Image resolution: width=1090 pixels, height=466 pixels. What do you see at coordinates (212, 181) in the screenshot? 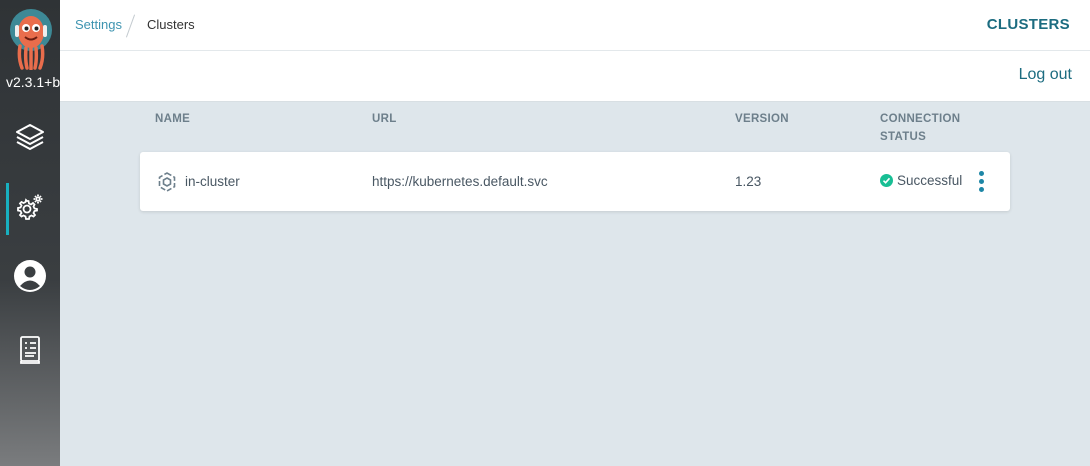
I see `cluster-name: in-cluster` at bounding box center [212, 181].